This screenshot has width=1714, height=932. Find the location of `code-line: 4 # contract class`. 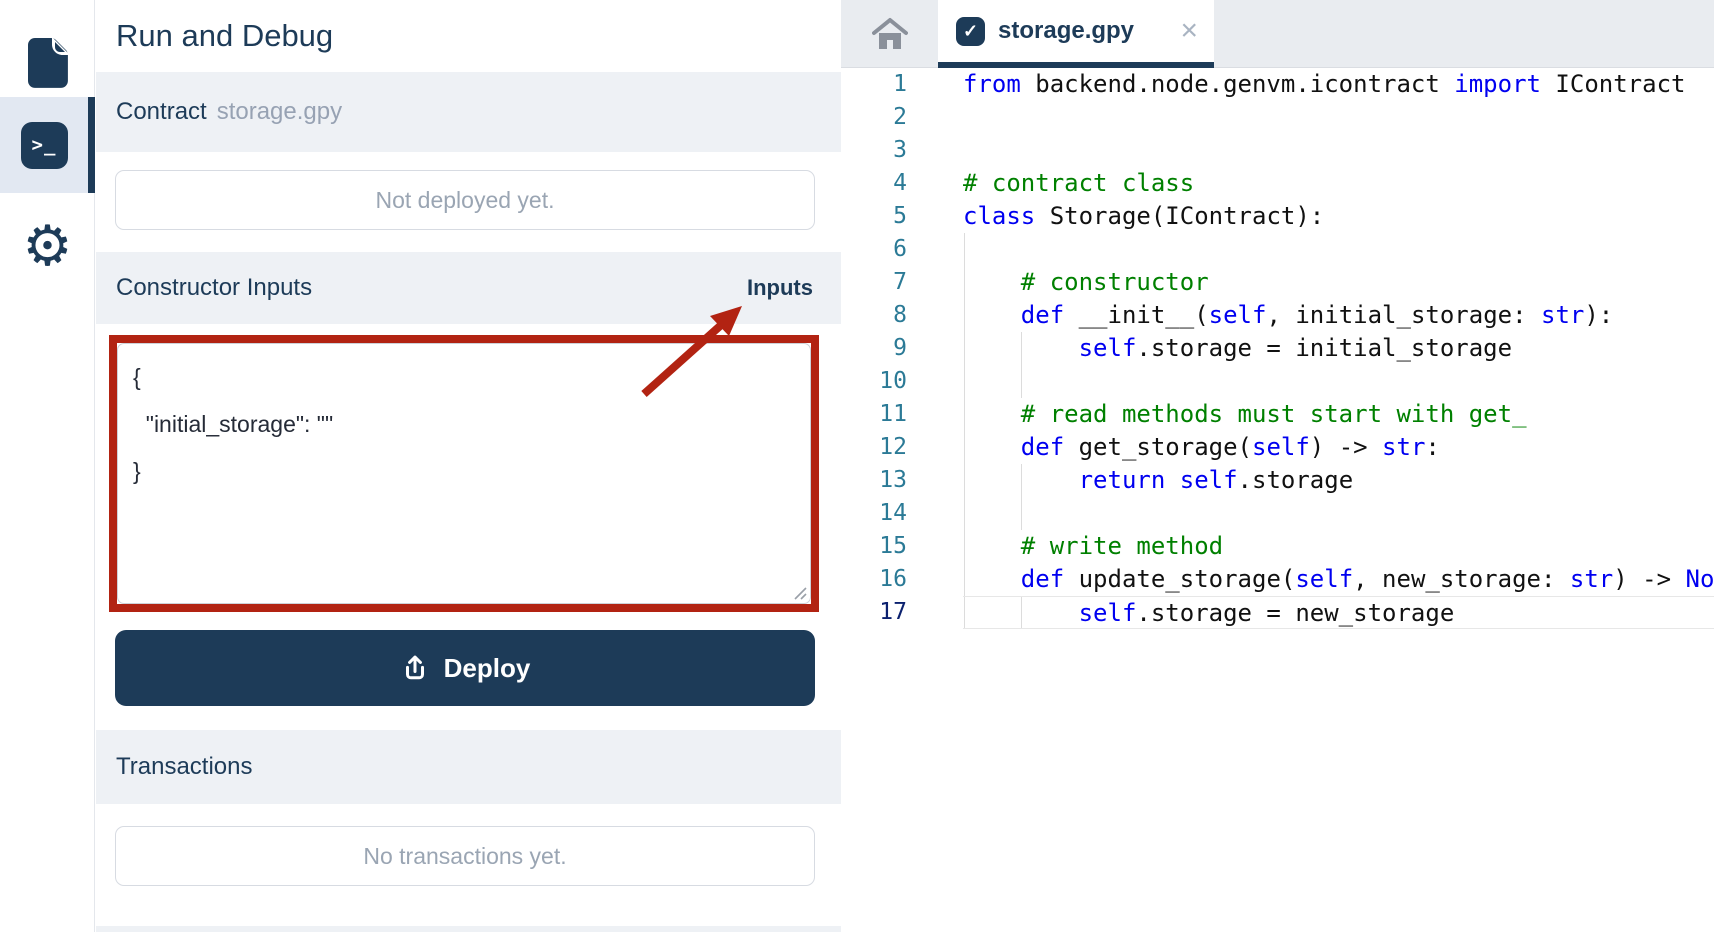

code-line: 4 # contract class is located at coordinates (1277, 183).